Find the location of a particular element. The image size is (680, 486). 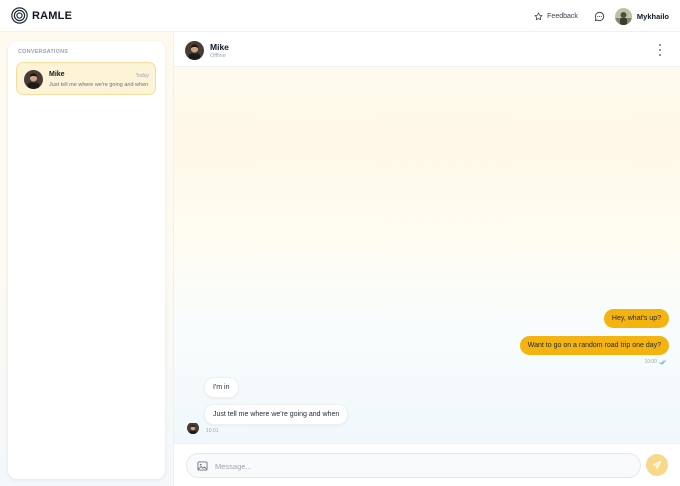

logo-spiral-icon is located at coordinates (19, 15).